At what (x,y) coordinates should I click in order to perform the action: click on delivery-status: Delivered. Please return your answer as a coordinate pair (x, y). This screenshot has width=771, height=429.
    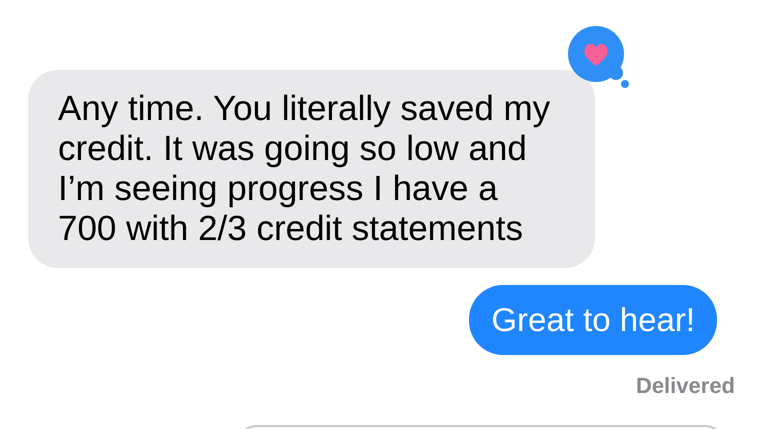
    Looking at the image, I should click on (685, 386).